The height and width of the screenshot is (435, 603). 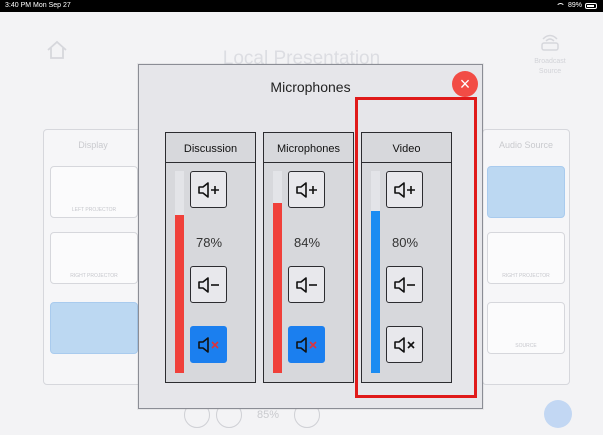 I want to click on highlight-box, so click(x=416, y=247).